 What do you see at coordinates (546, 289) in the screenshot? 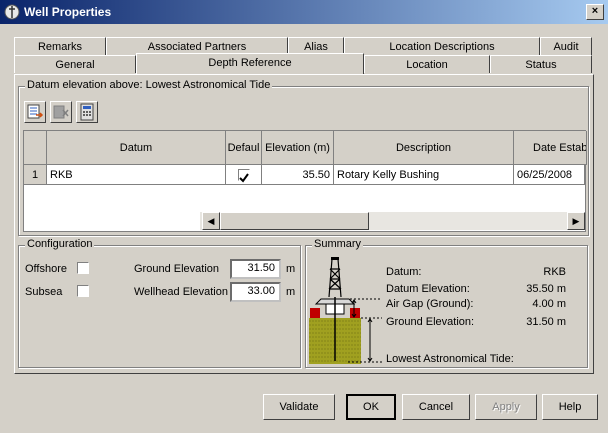
I see `summary-value: 35.50 m` at bounding box center [546, 289].